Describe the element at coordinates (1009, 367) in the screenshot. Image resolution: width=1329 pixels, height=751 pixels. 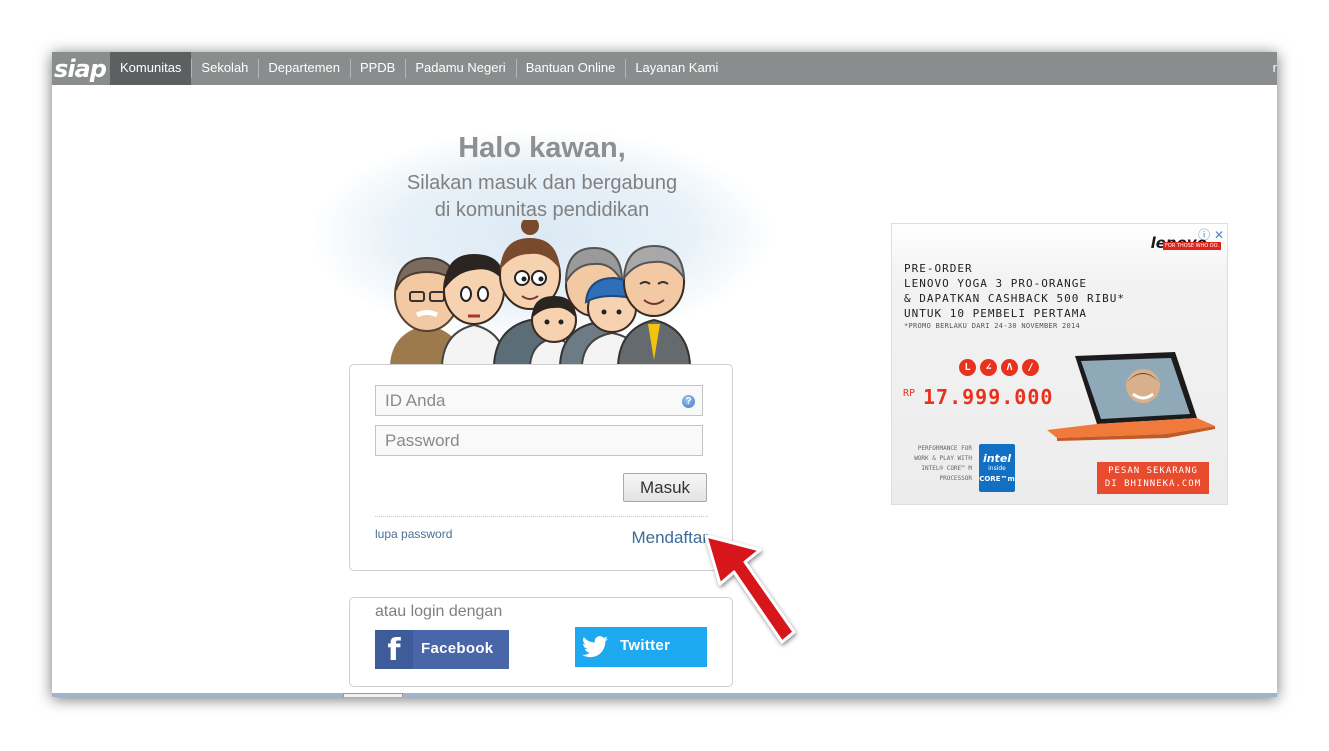
I see `tent-mode-icon: Λ` at that location.